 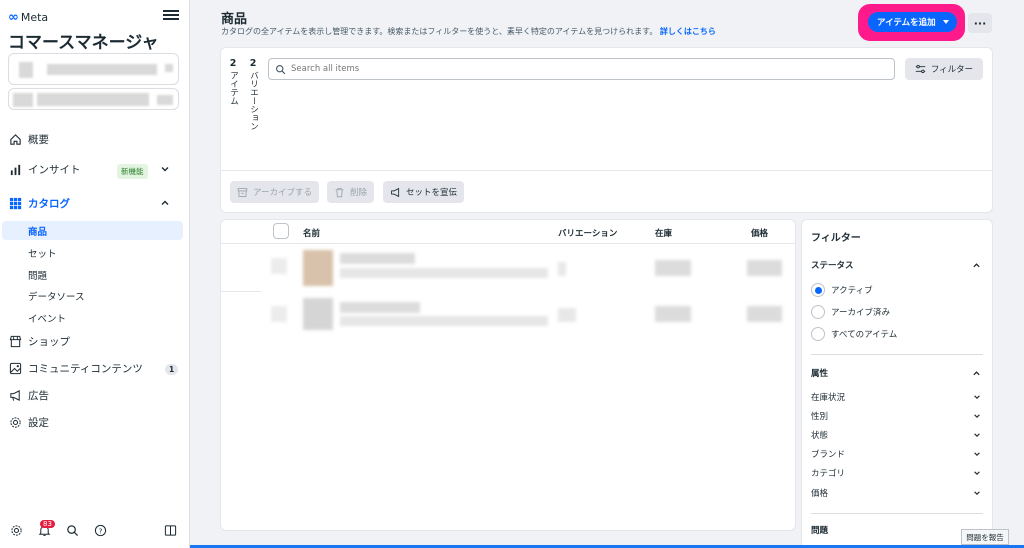 I want to click on meta-infinity-icon: ∞, so click(x=13, y=17).